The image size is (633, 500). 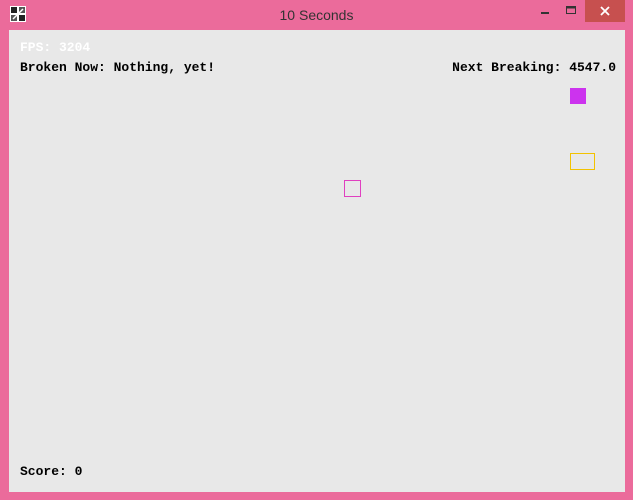 What do you see at coordinates (352, 188) in the screenshot?
I see `player-square` at bounding box center [352, 188].